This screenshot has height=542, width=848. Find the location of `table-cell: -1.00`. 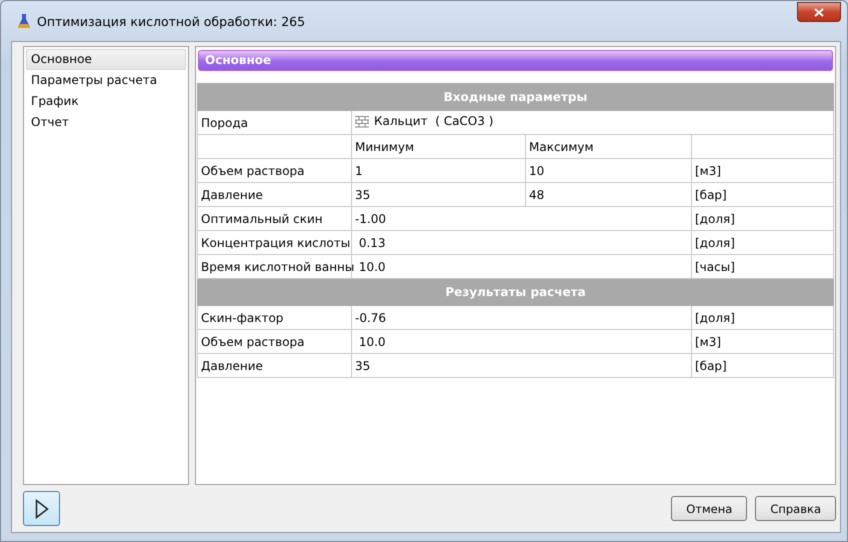

table-cell: -1.00 is located at coordinates (522, 218).